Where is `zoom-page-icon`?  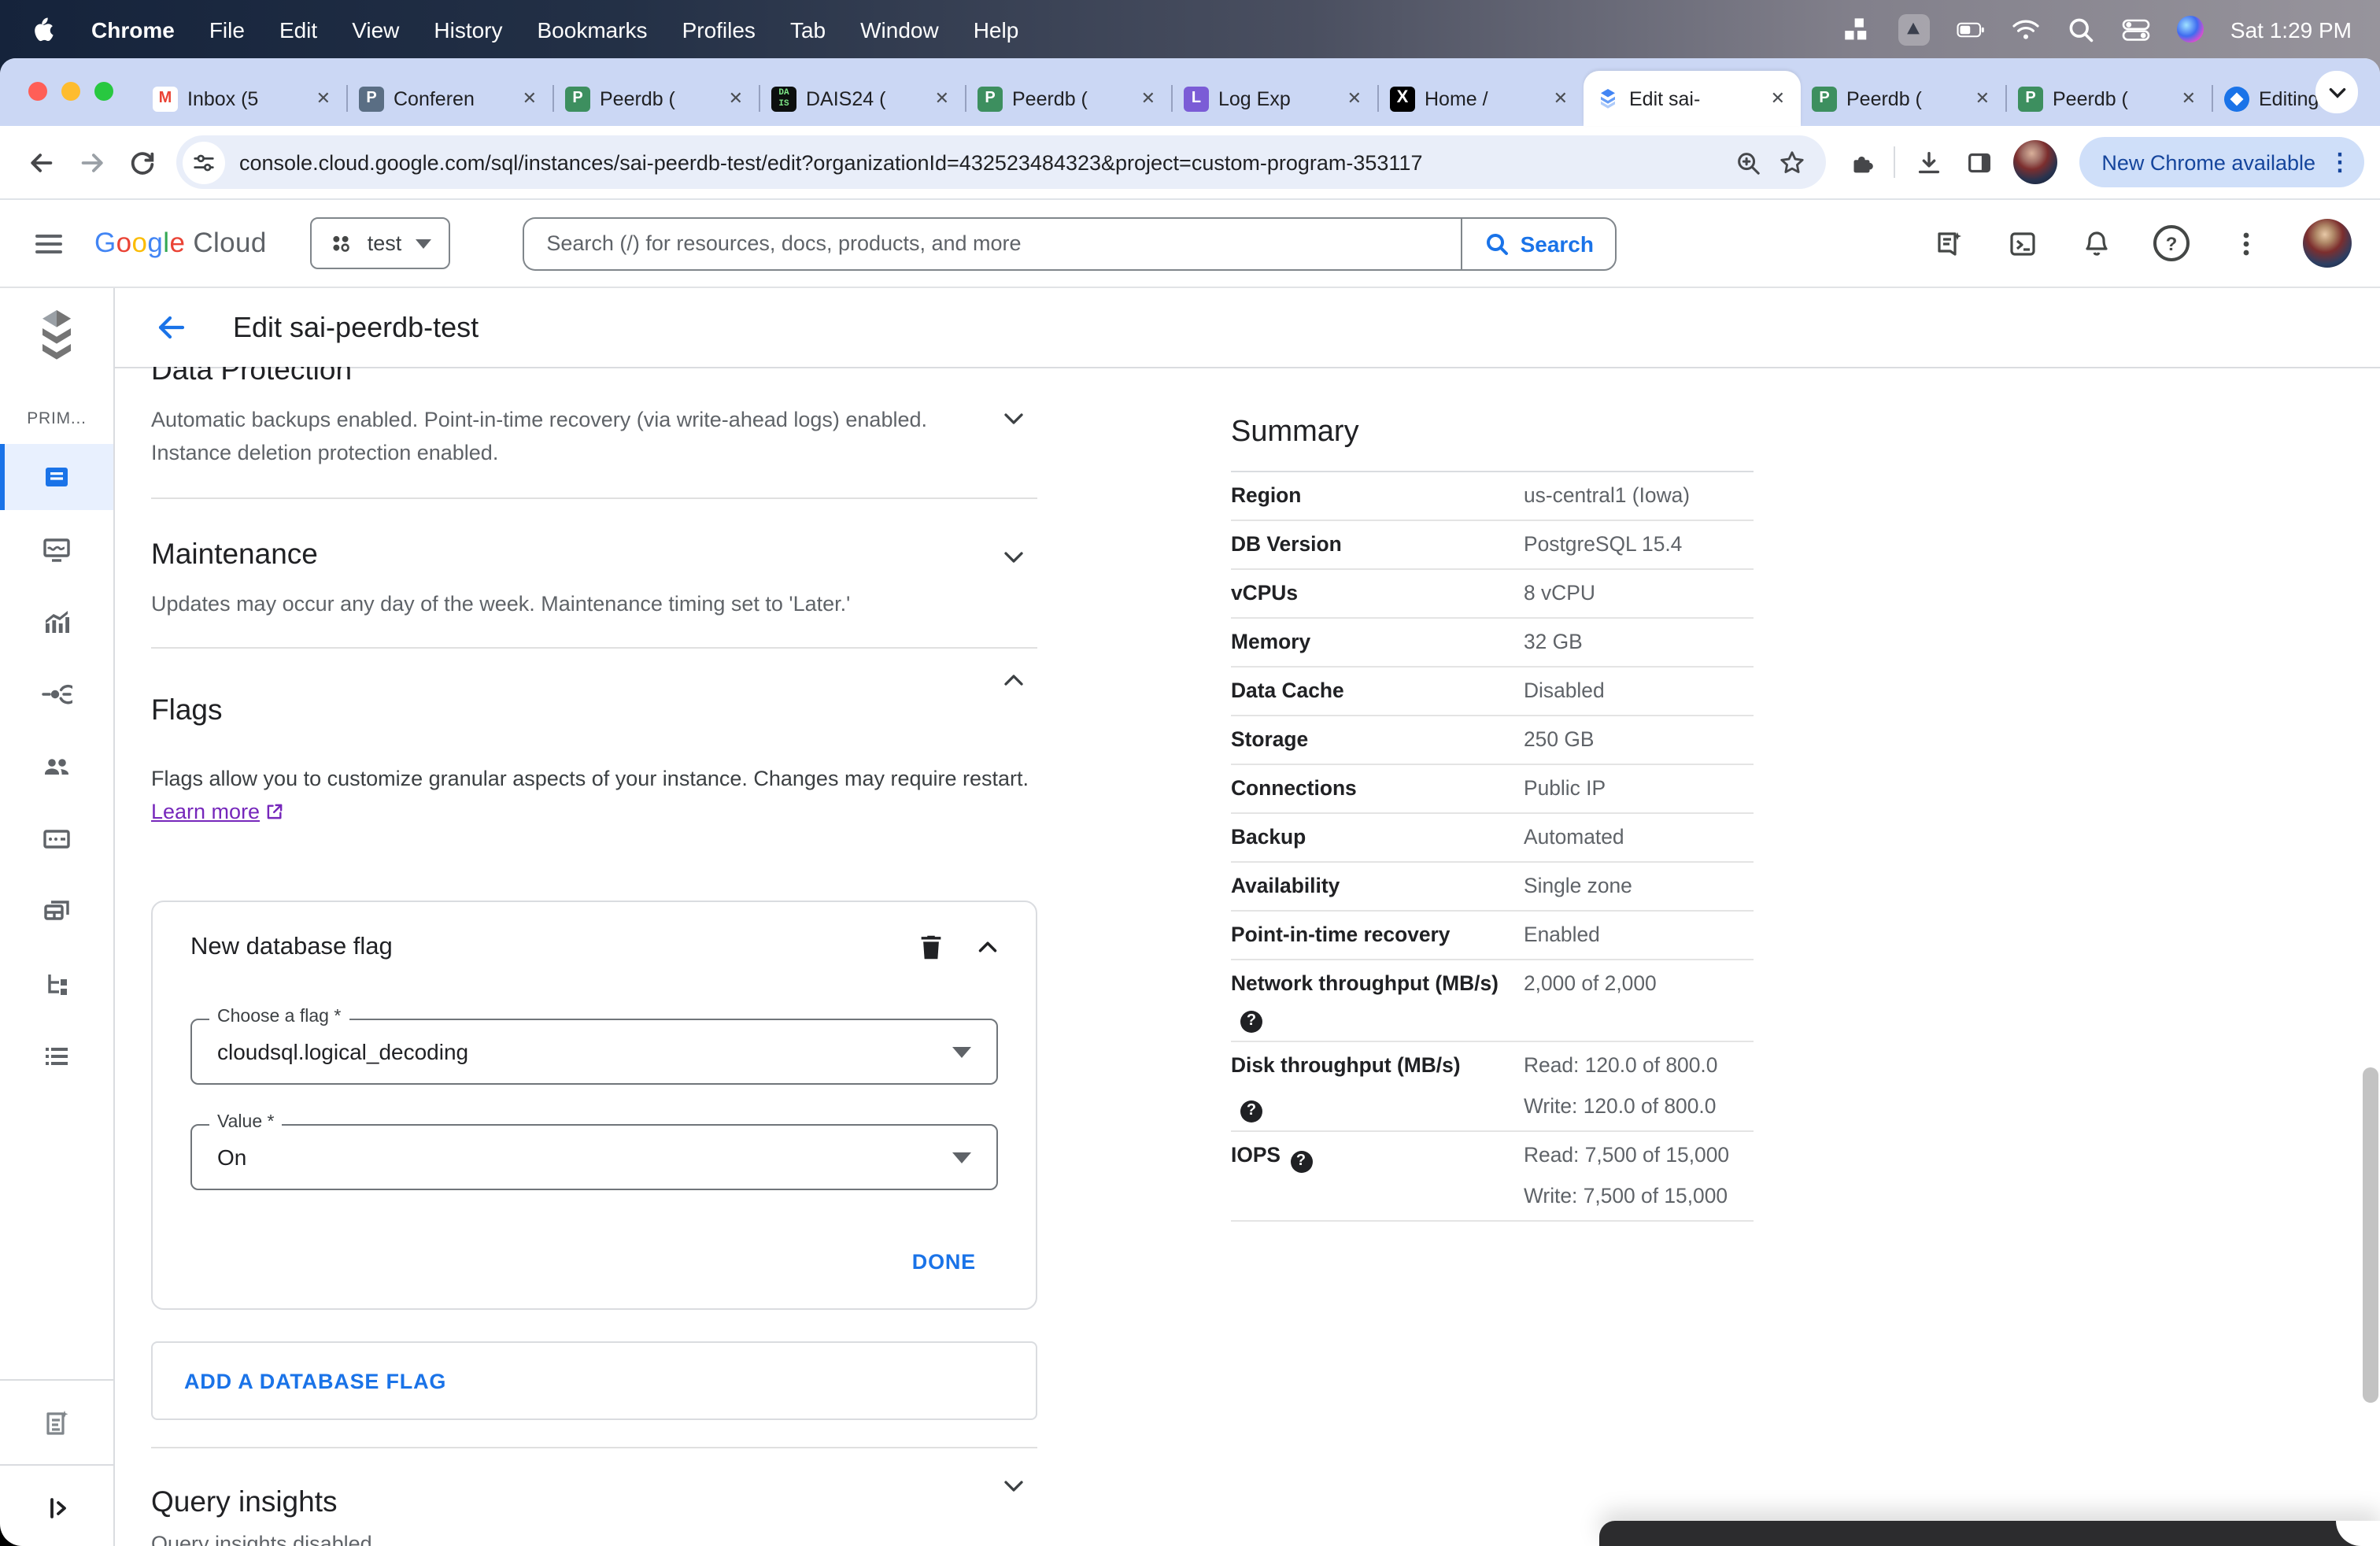 zoom-page-icon is located at coordinates (1747, 162).